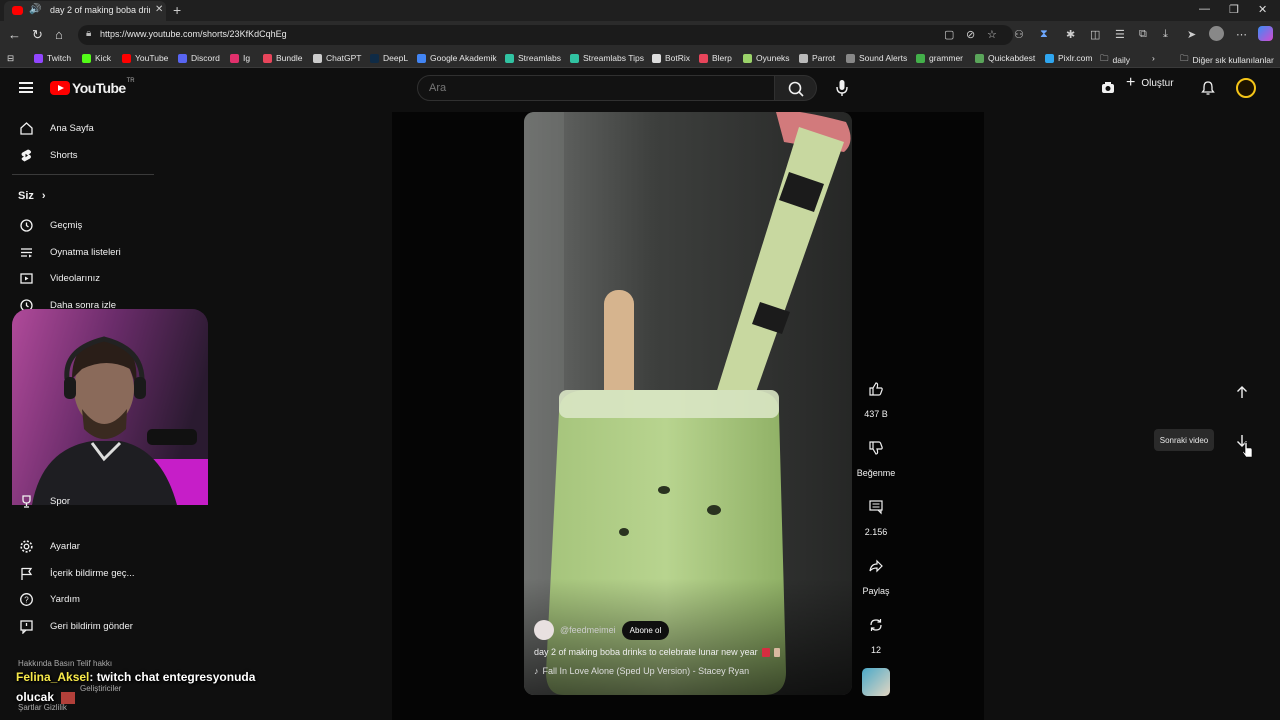 This screenshot has height=720, width=1280. Describe the element at coordinates (14, 34) in the screenshot. I see `back-icon: ←` at that location.